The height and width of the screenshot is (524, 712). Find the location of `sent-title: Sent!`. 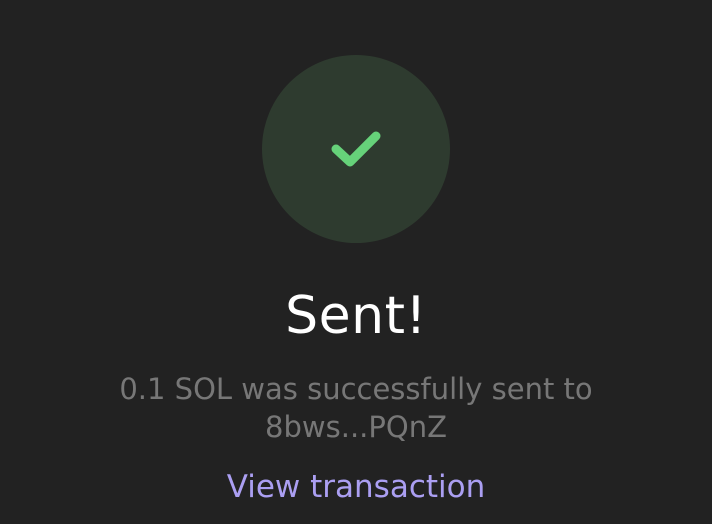

sent-title: Sent! is located at coordinates (356, 316).